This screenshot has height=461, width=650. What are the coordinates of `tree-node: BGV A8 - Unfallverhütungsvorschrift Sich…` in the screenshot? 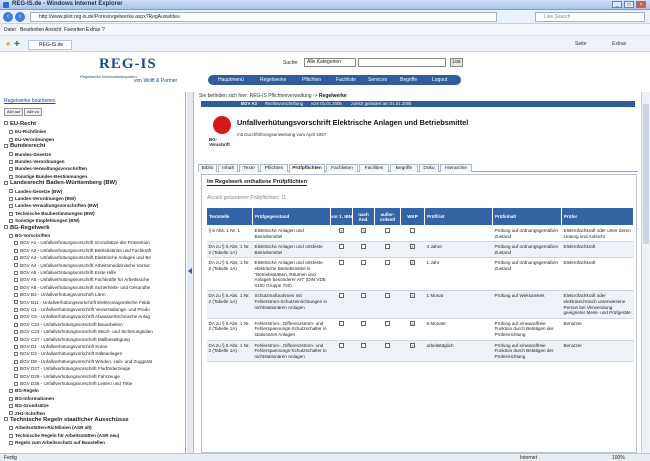 It's located at (77, 287).